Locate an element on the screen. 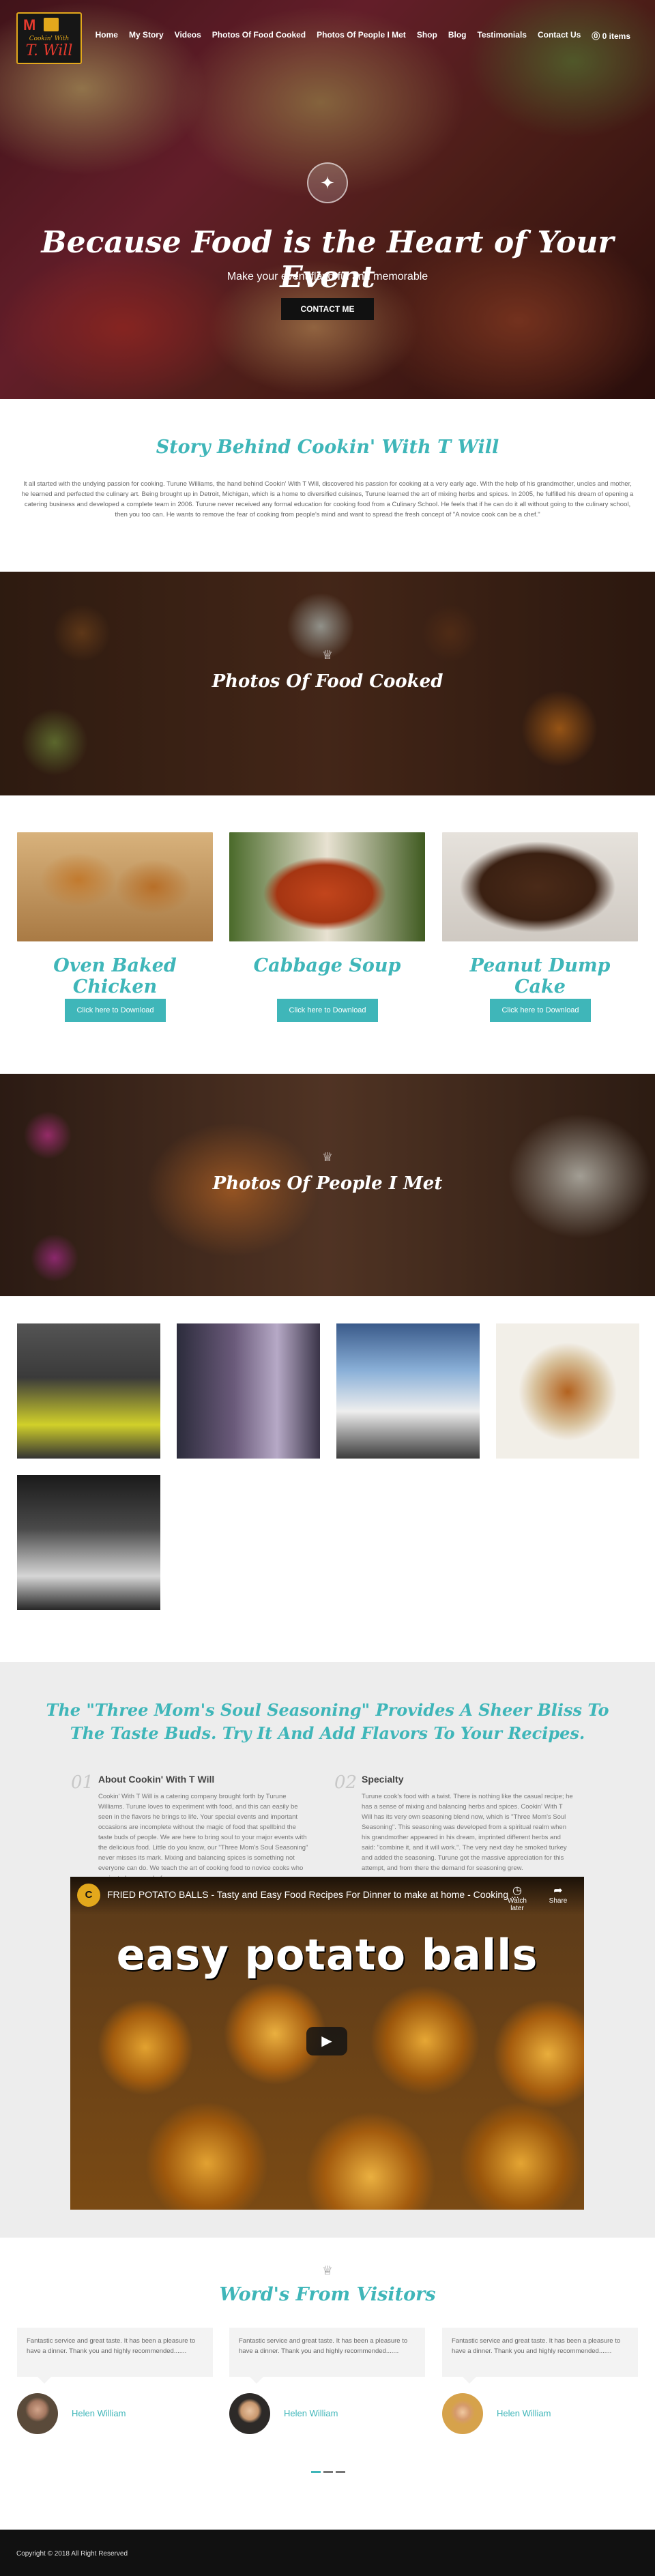  footer: Copyright © 2018 All Right Reserved is located at coordinates (327, 2553).